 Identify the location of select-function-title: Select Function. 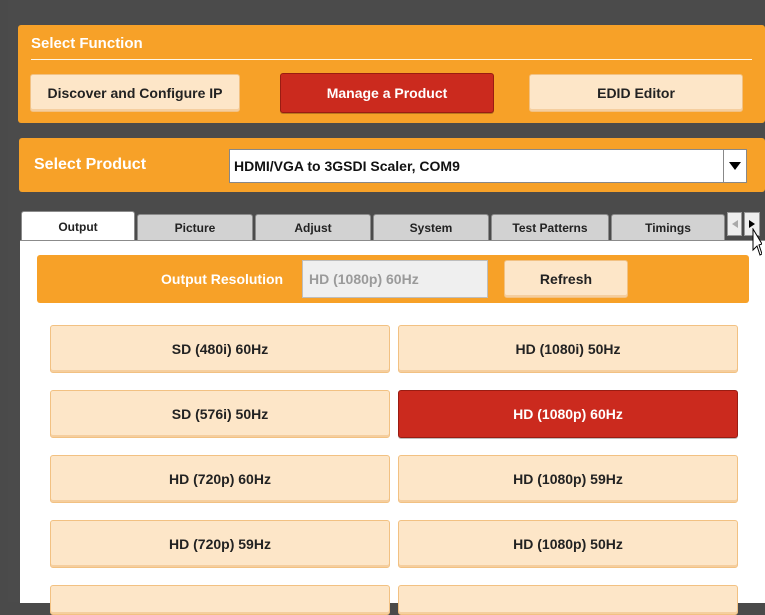
(87, 43).